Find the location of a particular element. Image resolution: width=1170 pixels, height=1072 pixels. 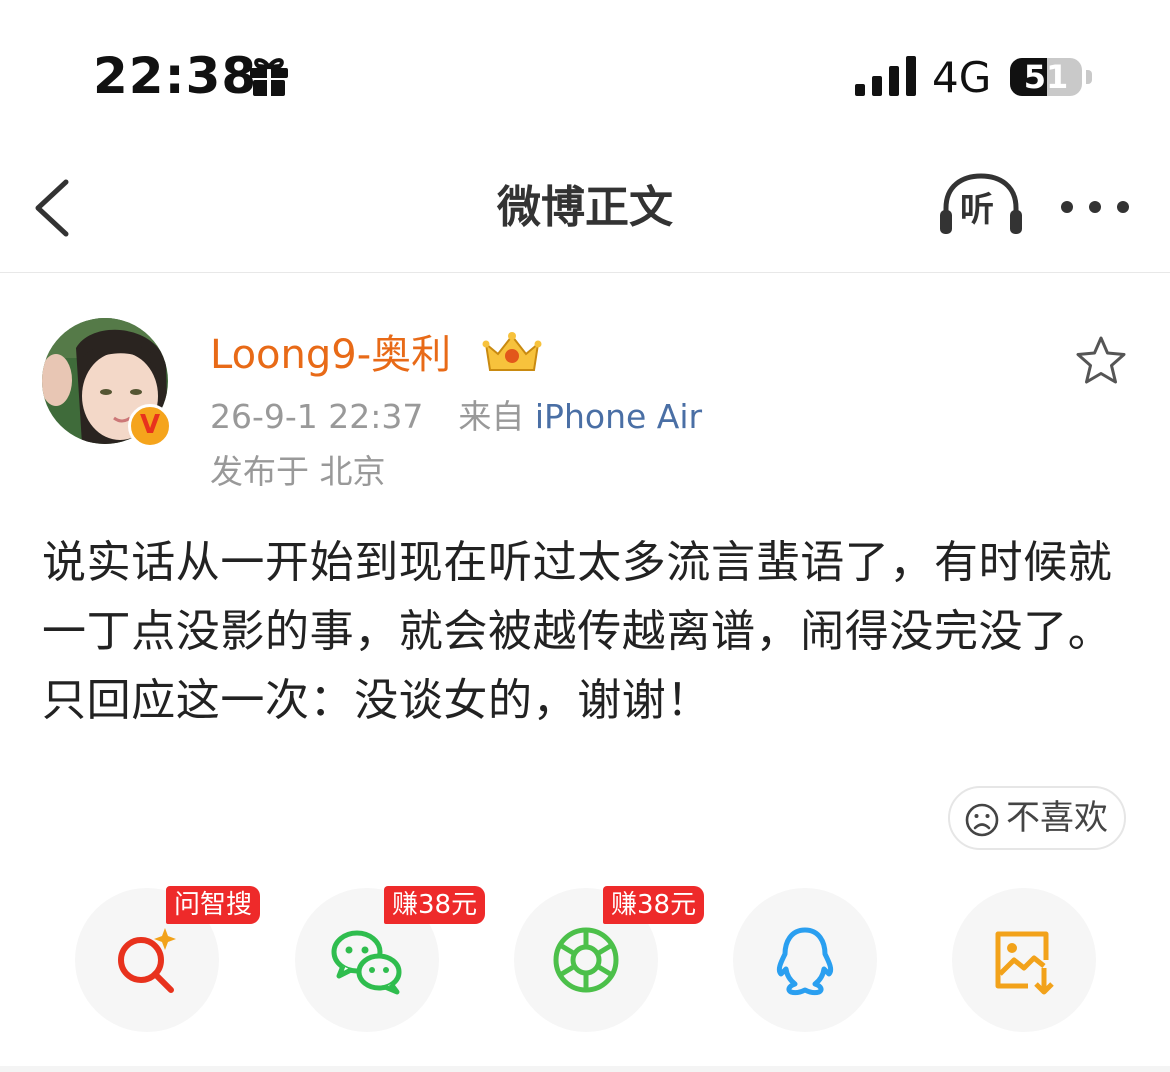

dislike-button: 不喜欢 is located at coordinates (1037, 818).